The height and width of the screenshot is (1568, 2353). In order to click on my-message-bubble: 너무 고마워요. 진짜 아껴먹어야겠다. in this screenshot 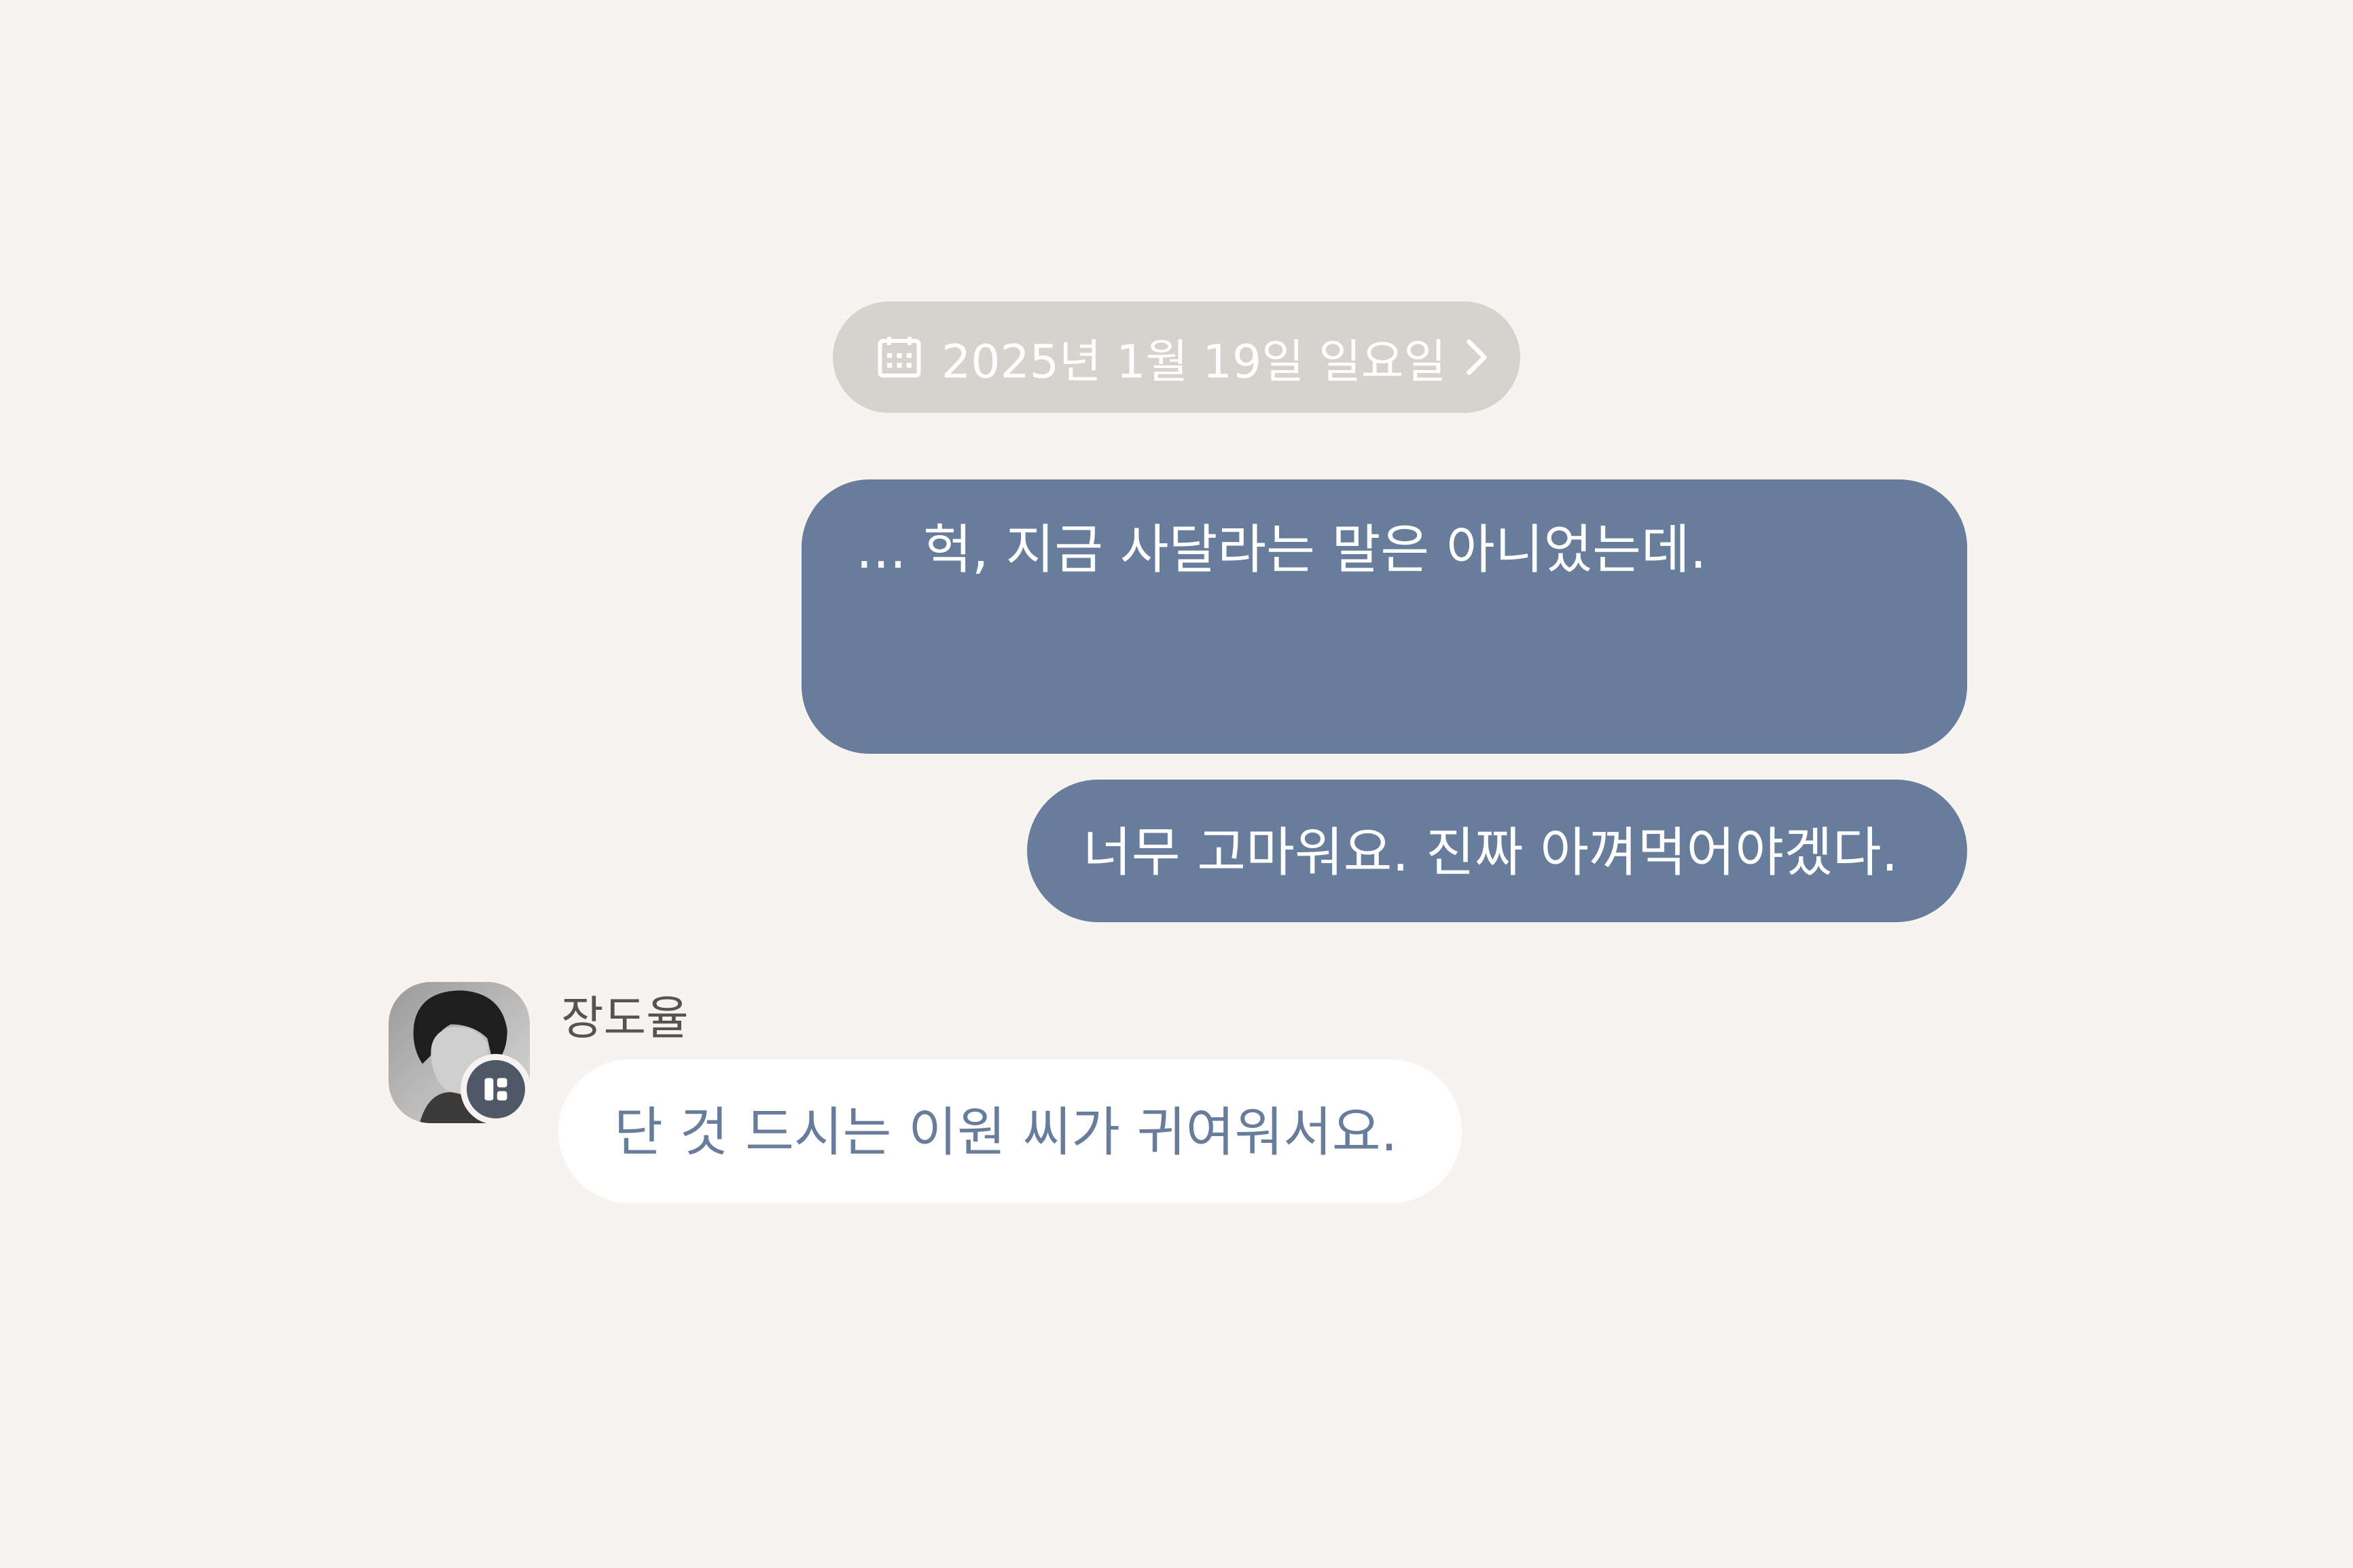, I will do `click(1497, 851)`.